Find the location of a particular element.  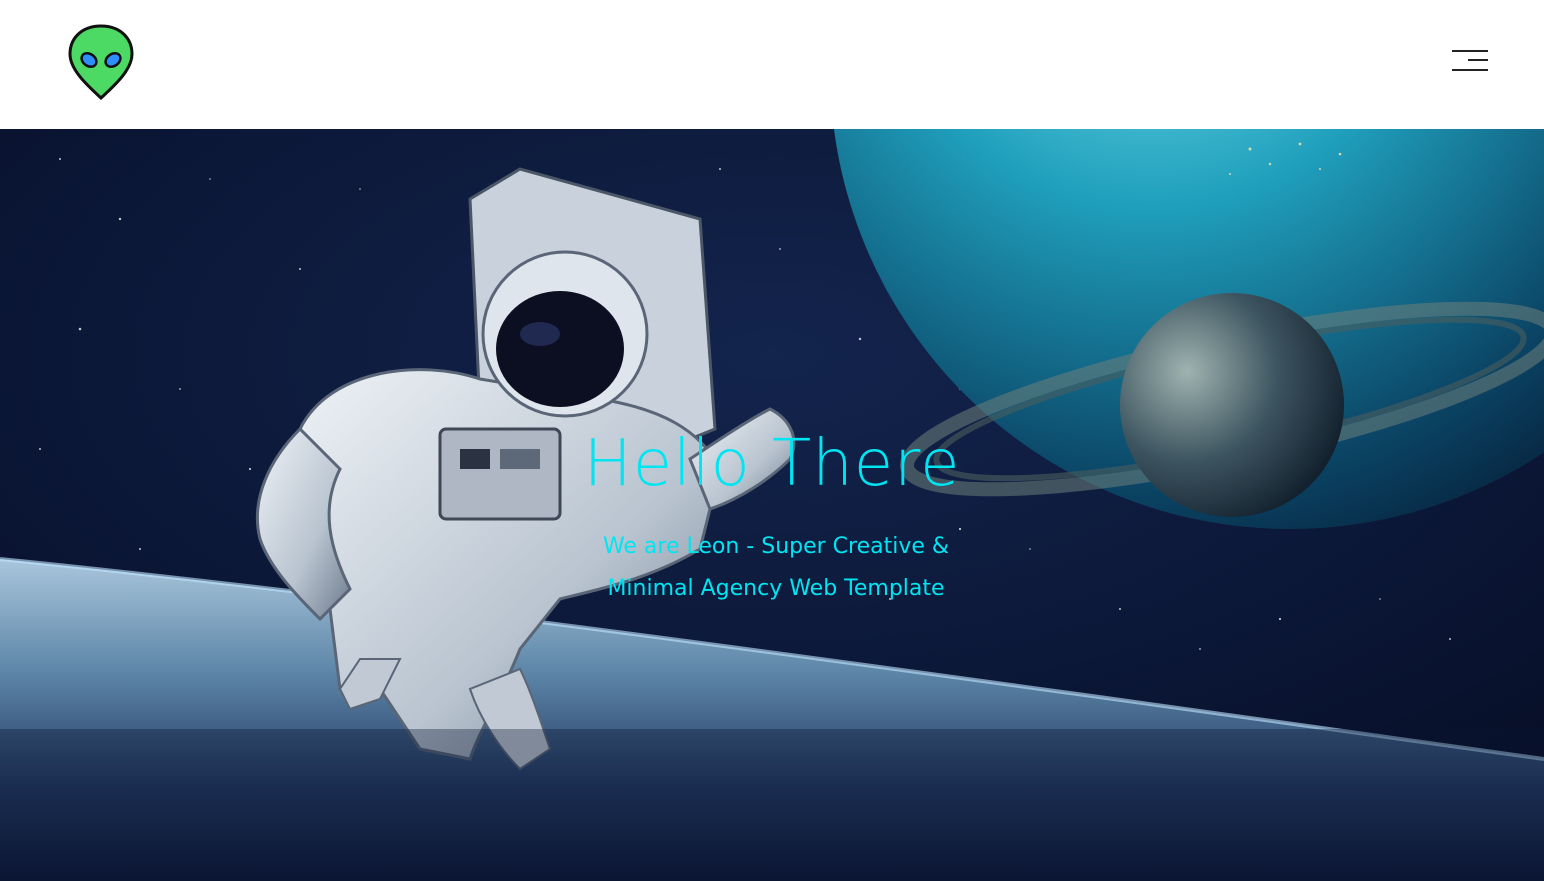

alien-logo-icon is located at coordinates (101, 62).